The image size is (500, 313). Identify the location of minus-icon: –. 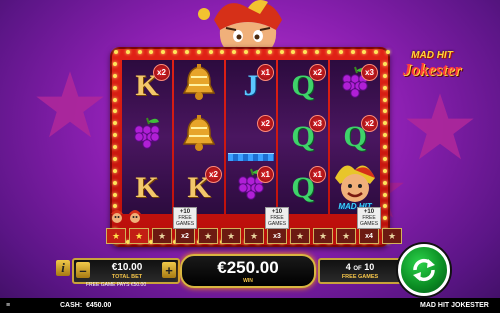
(83, 270).